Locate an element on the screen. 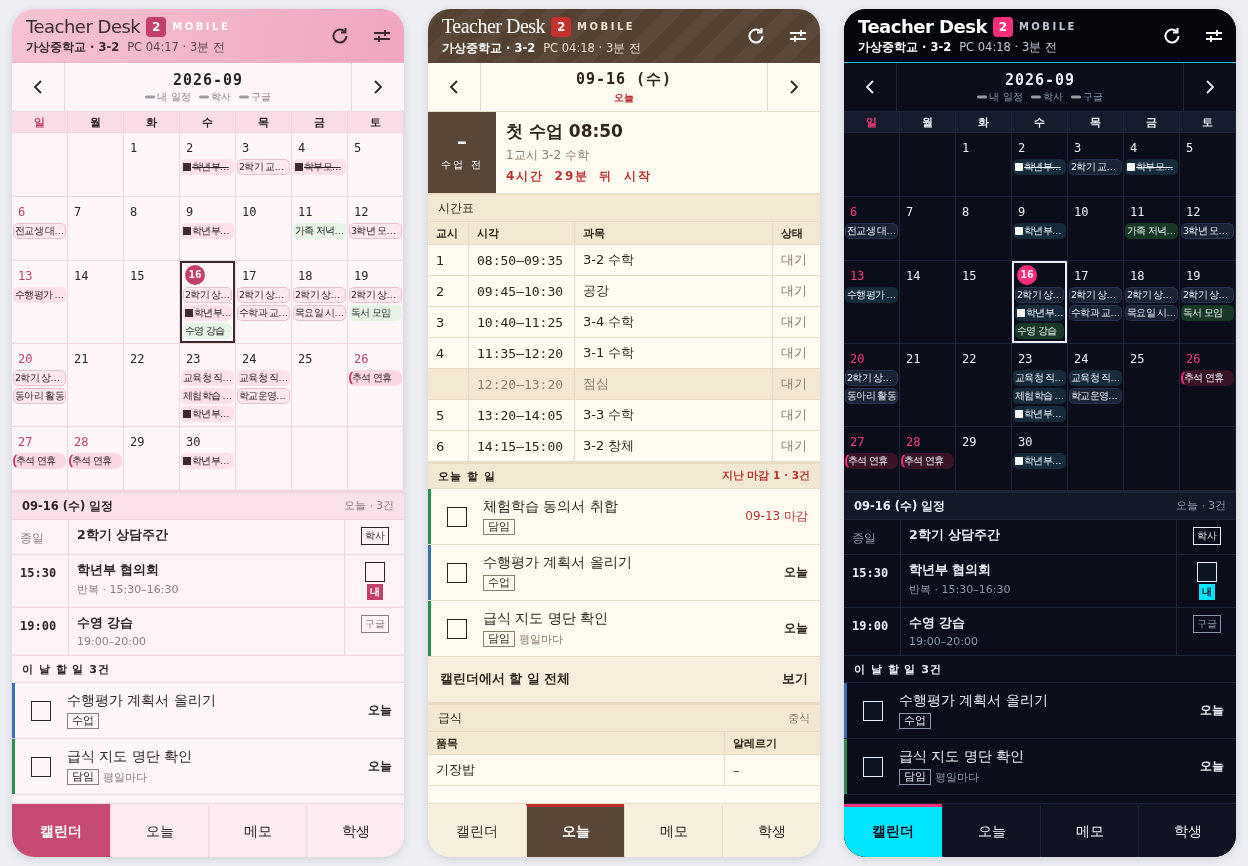 Image resolution: width=1248 pixels, height=866 pixels. calendar-event: 동아리 활동 is located at coordinates (39, 396).